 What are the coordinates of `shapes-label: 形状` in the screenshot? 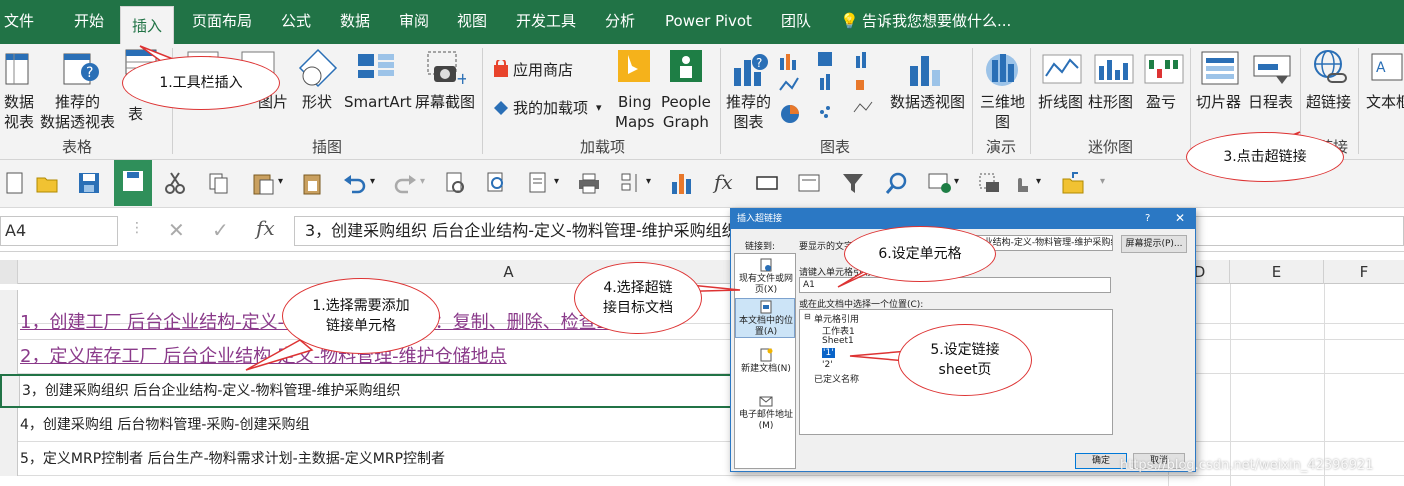 It's located at (317, 102).